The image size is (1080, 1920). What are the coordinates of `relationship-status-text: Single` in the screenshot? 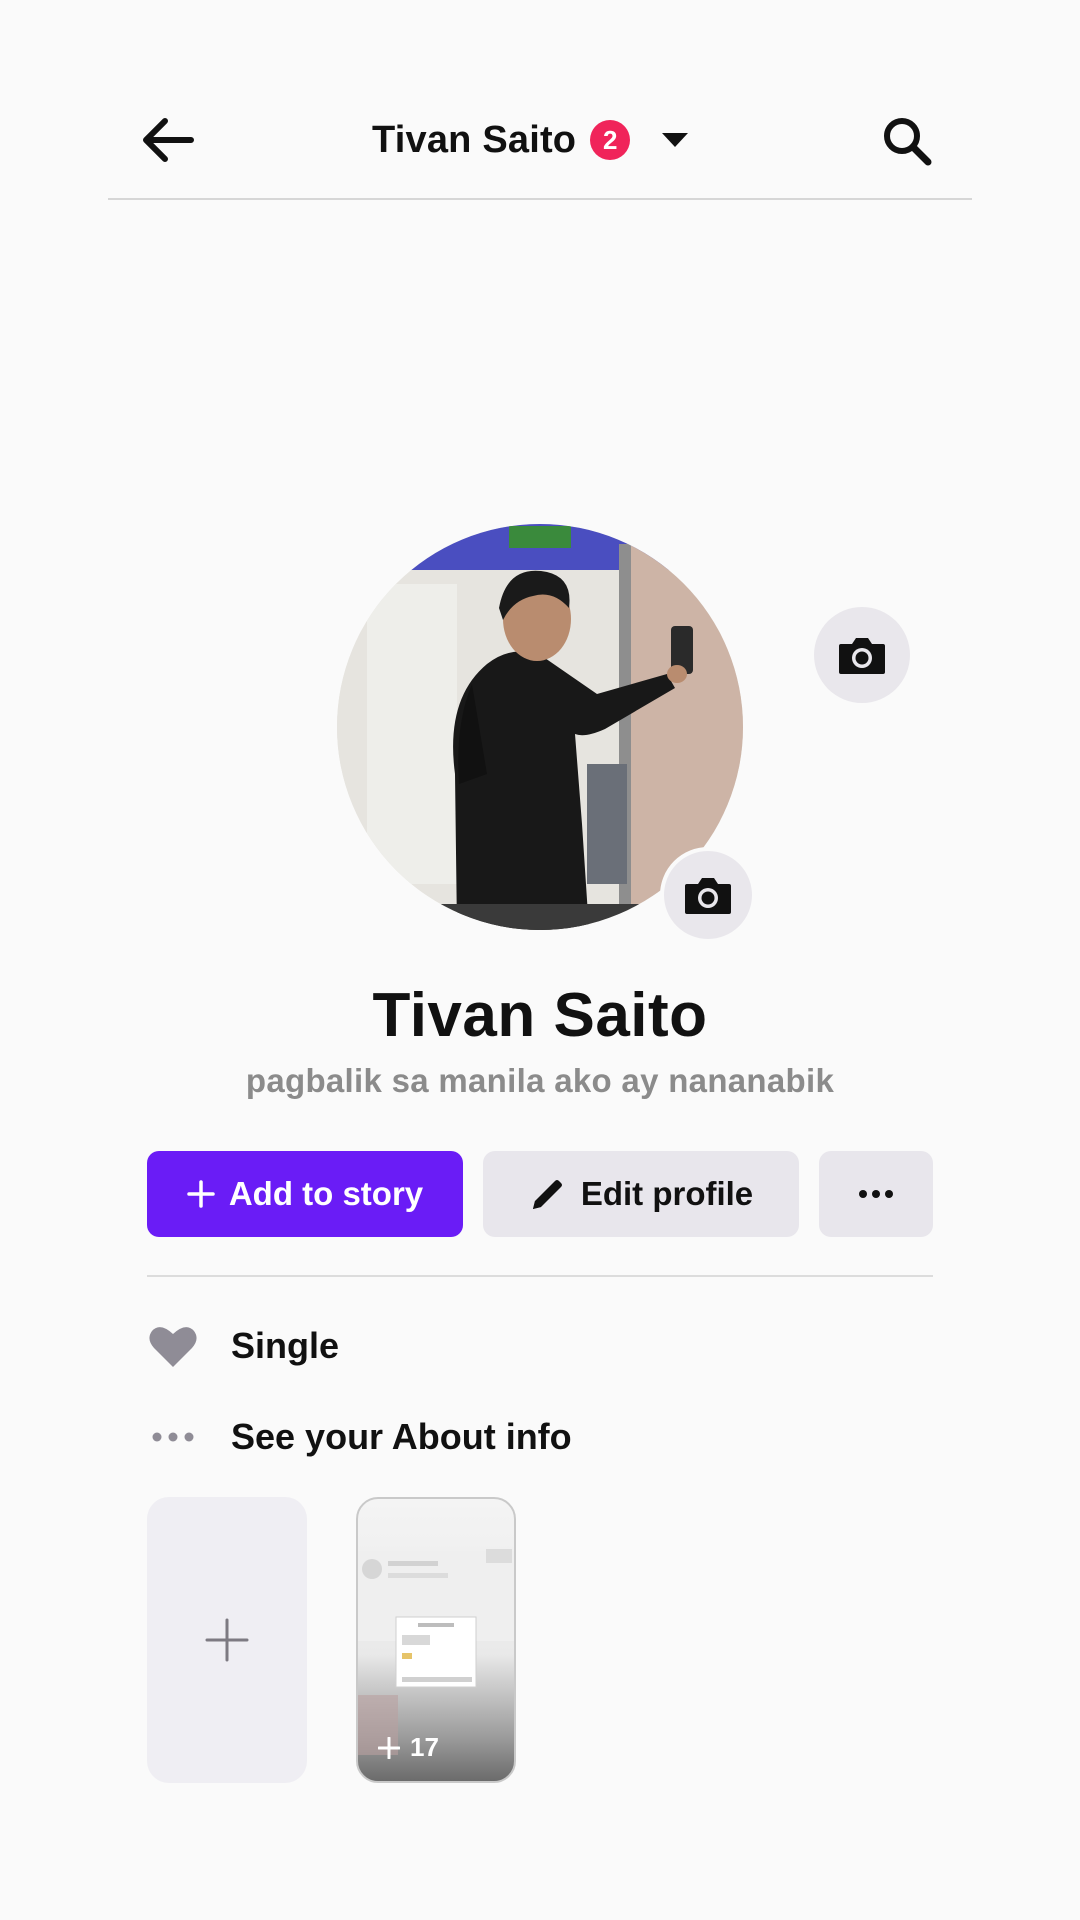 It's located at (285, 1345).